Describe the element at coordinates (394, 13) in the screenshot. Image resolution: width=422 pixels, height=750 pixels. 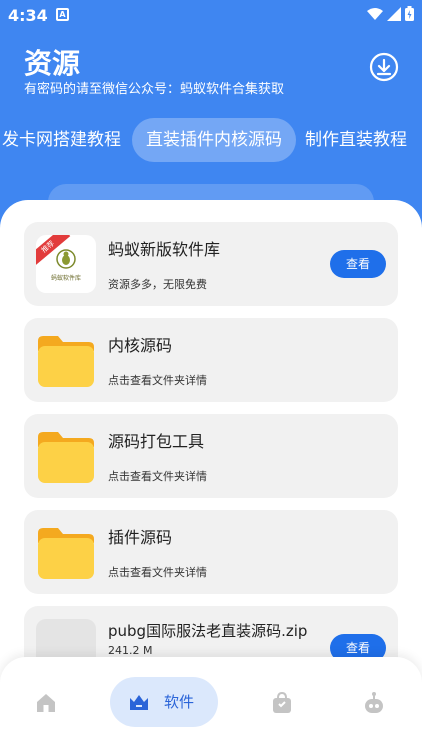
I see `signal-icon` at that location.